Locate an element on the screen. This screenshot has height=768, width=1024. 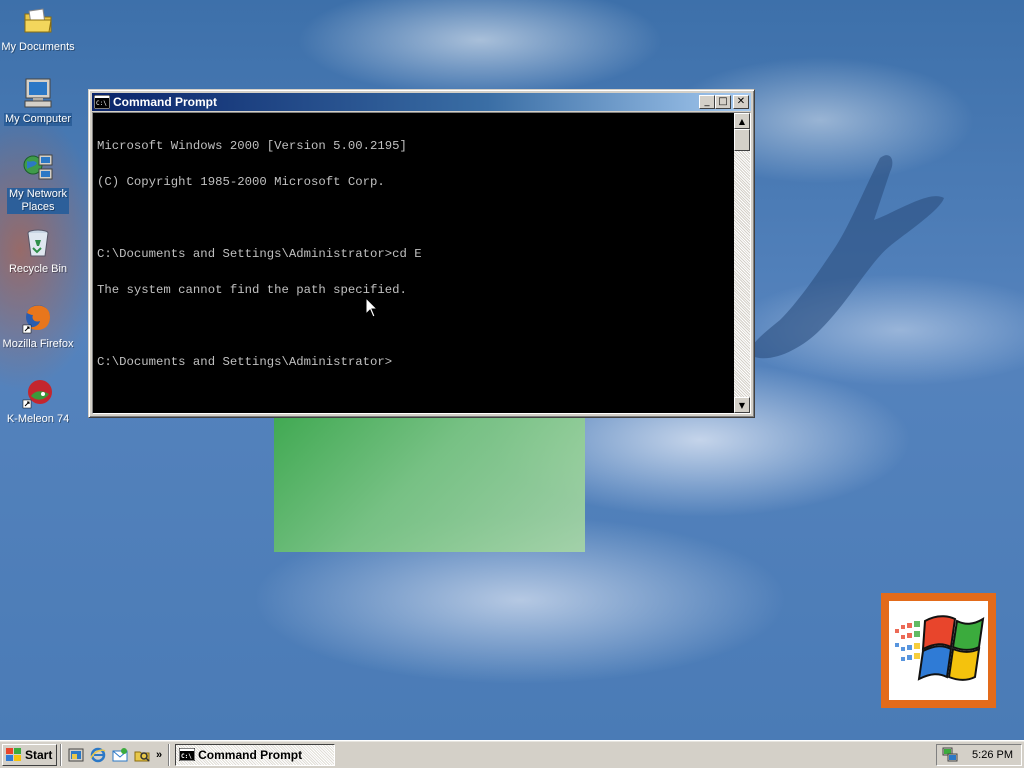
console-prompt-line: C:\Documents and Settings\Administrator> is located at coordinates (245, 362).